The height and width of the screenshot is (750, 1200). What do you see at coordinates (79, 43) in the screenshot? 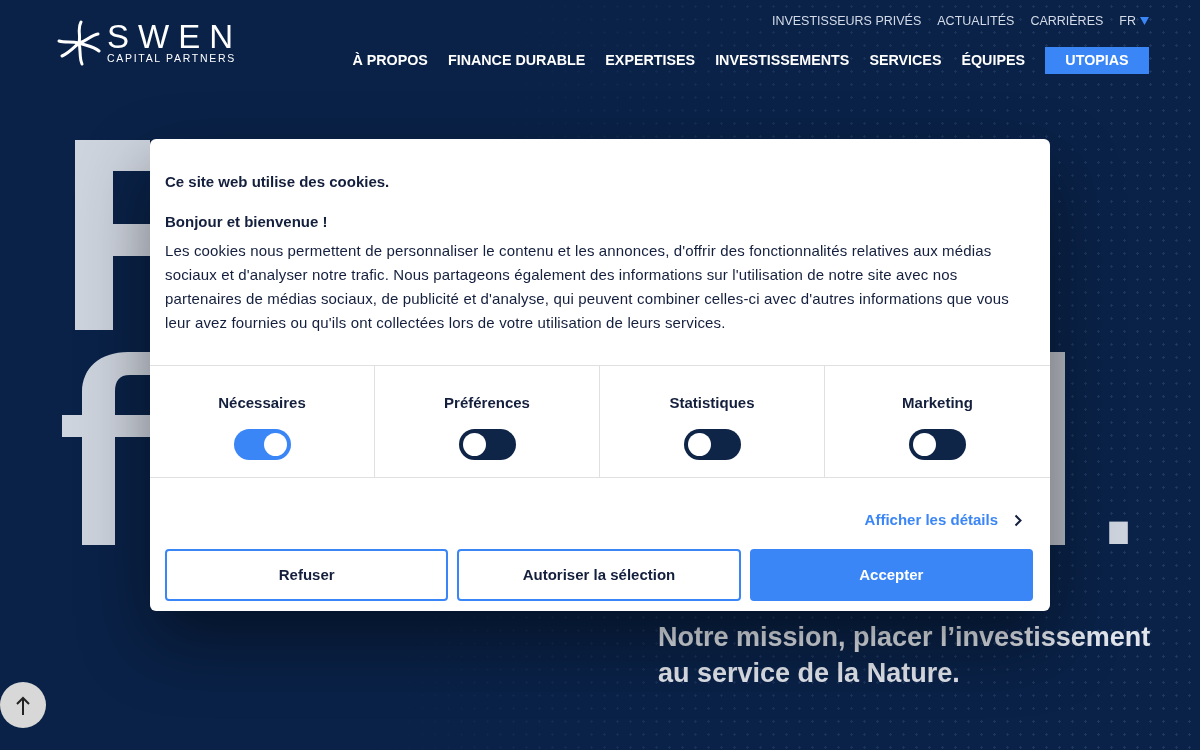
I see `logo-star-icon` at bounding box center [79, 43].